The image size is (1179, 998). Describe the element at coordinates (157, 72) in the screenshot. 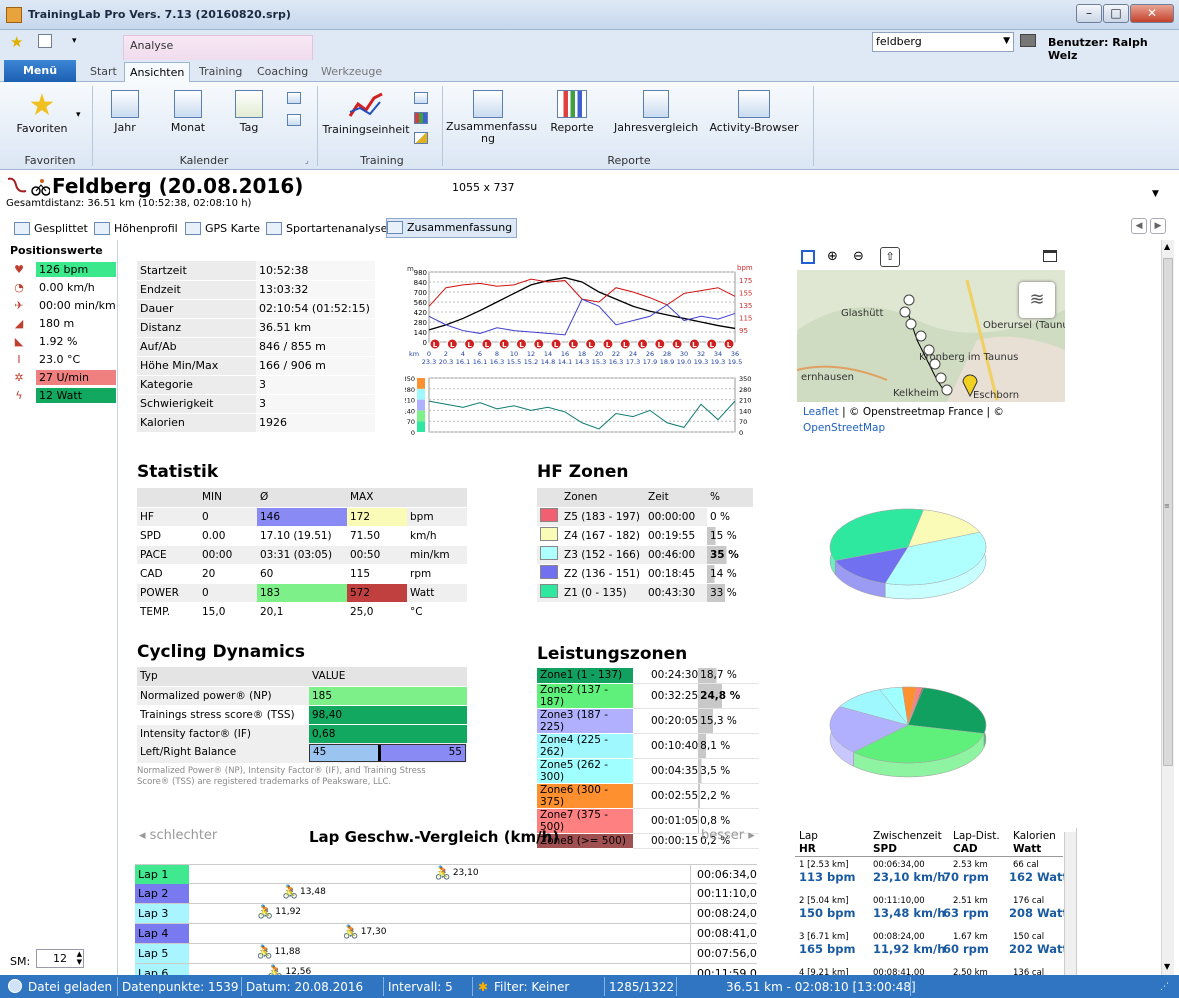

I see `tab-ansichten: Ansichten` at that location.